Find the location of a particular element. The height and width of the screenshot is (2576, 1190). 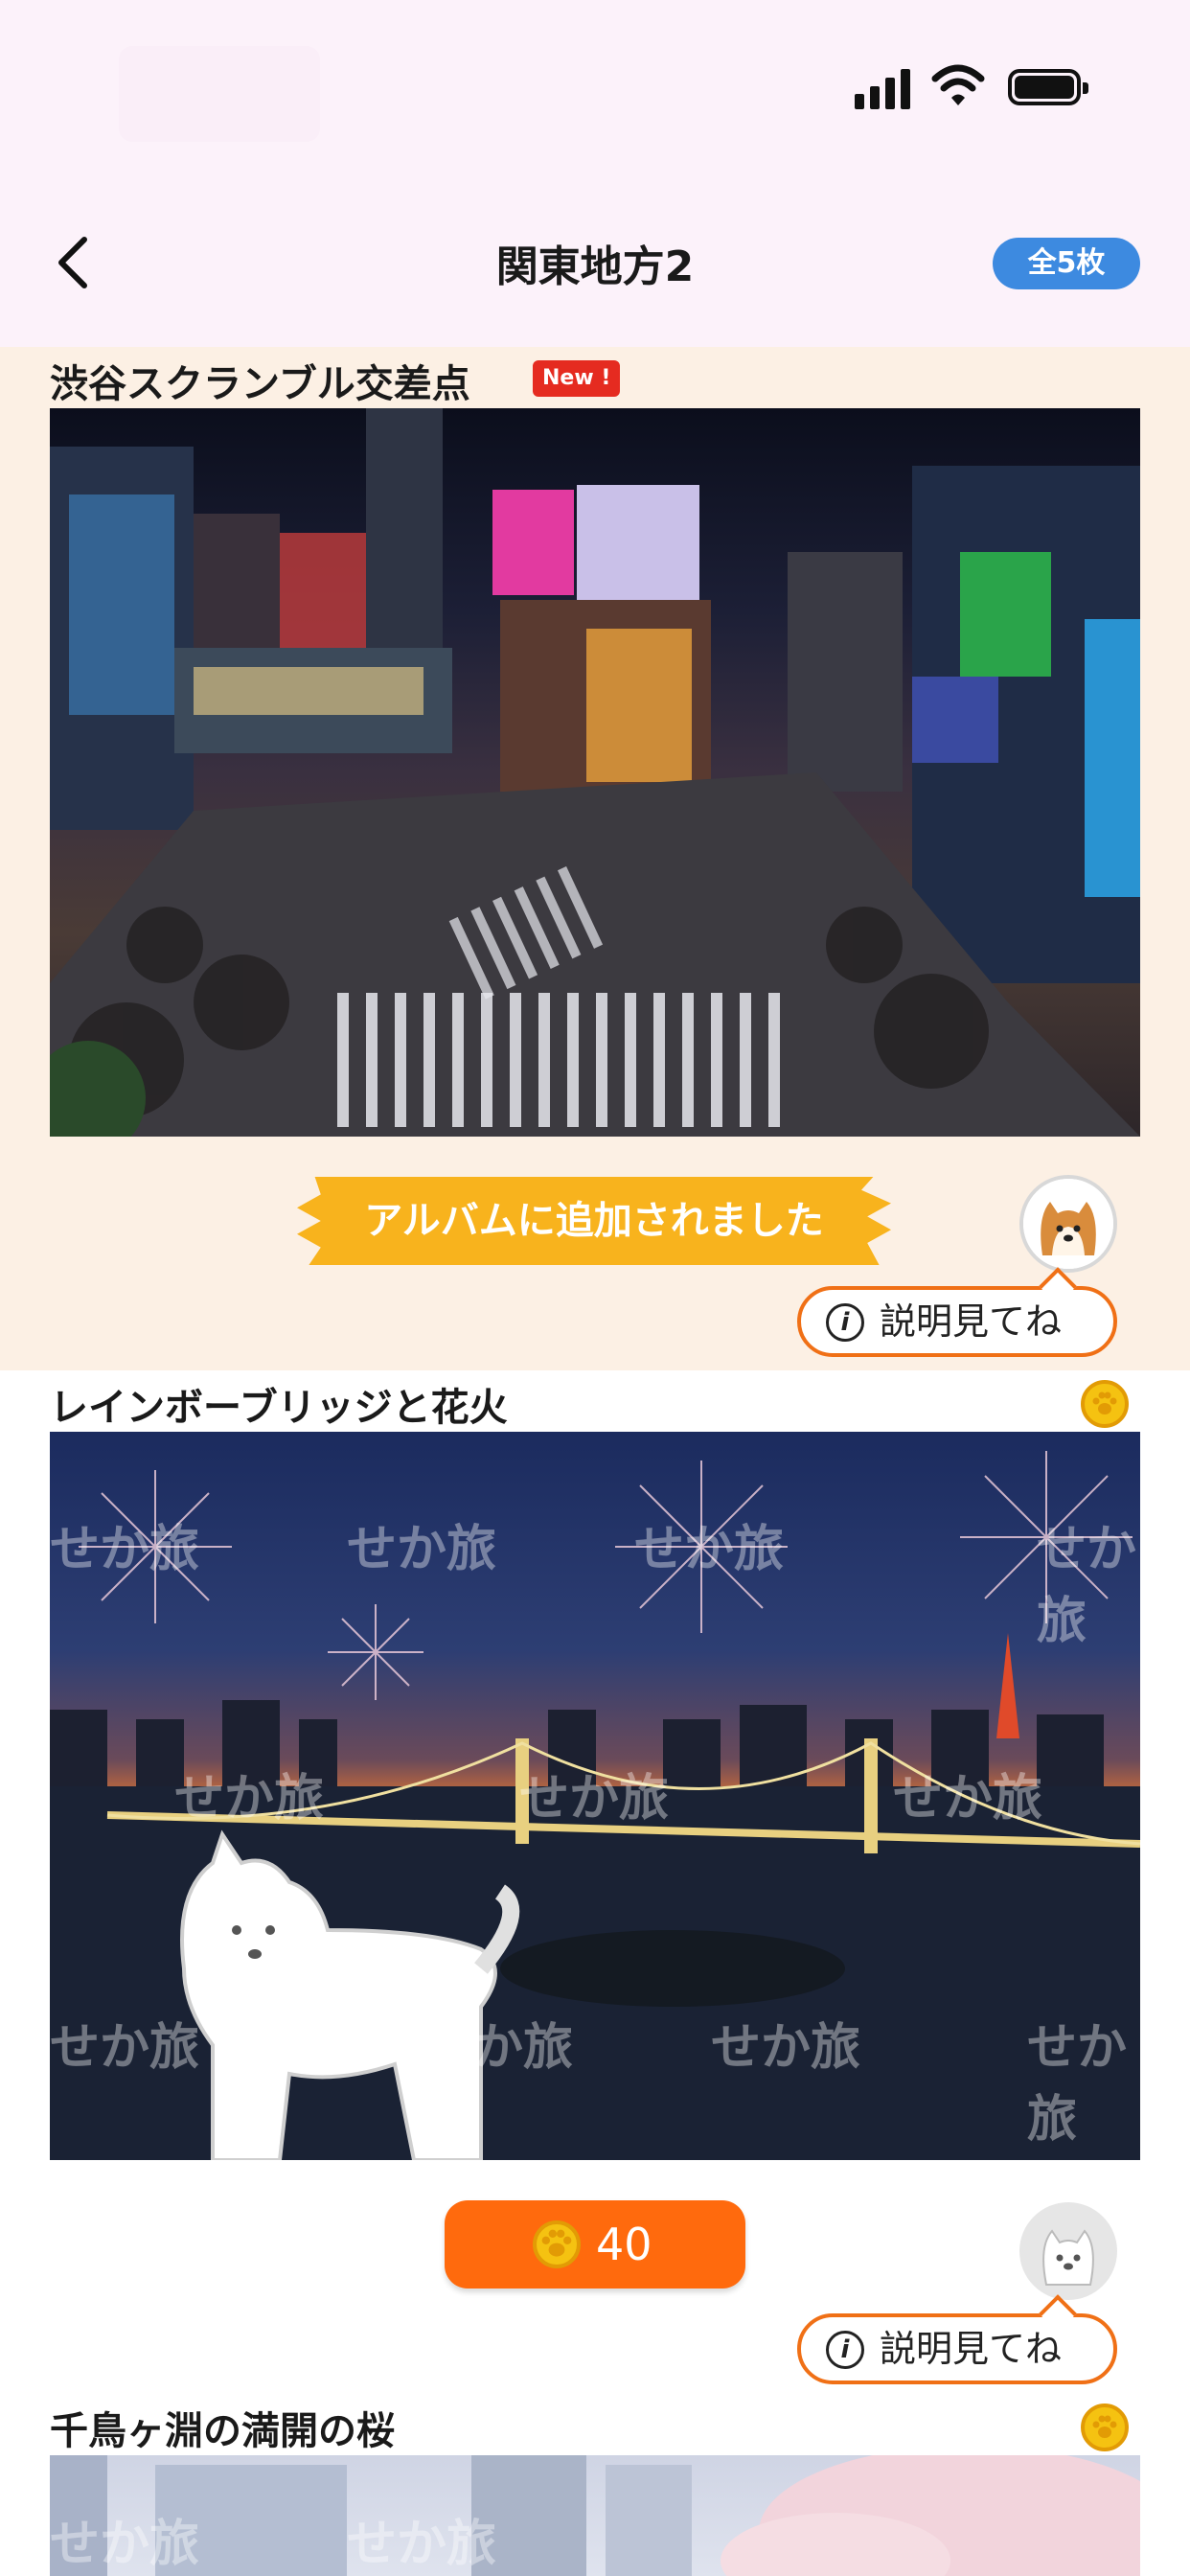

photo-count-badge: 全5枚 is located at coordinates (1067, 263).